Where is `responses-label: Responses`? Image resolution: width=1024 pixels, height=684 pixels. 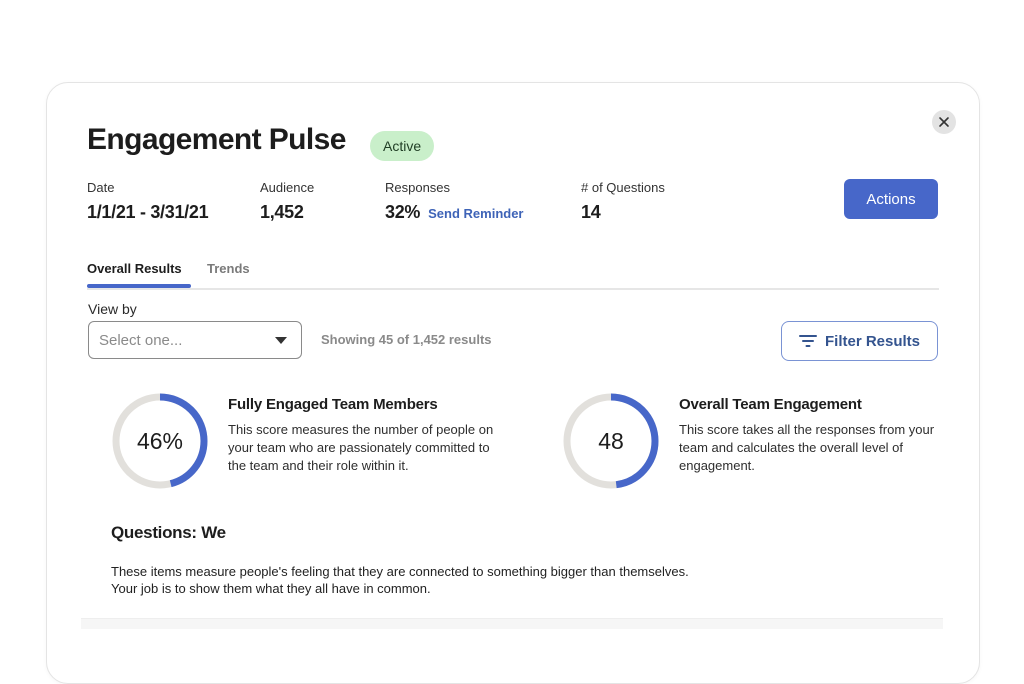
responses-label: Responses is located at coordinates (418, 187).